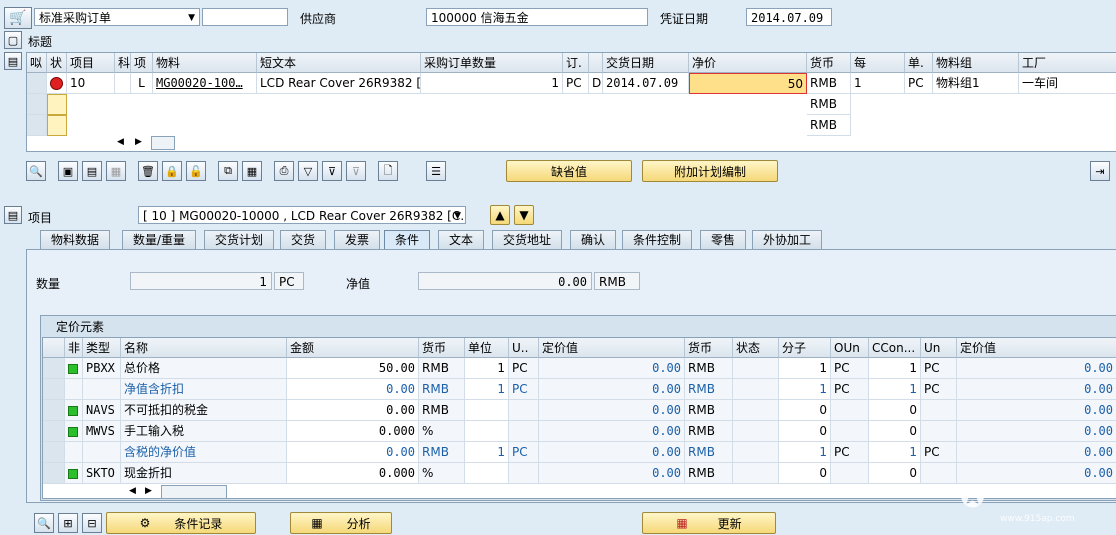  Describe the element at coordinates (487, 348) in the screenshot. I see `col-pricing-unit: 单位` at that location.